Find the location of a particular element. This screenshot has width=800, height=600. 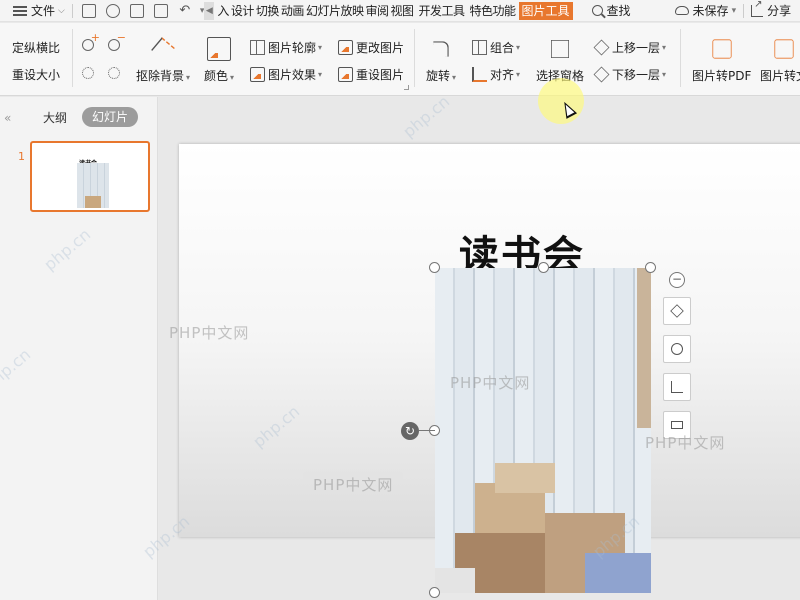

search-button: 查找 is located at coordinates (611, 11).